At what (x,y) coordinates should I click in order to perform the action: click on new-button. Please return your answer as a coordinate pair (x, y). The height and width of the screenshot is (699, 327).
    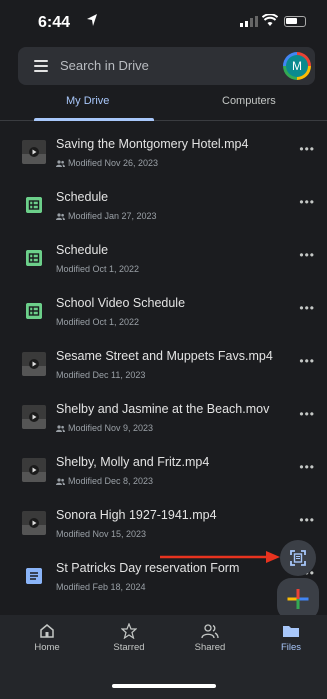
    Looking at the image, I should click on (298, 599).